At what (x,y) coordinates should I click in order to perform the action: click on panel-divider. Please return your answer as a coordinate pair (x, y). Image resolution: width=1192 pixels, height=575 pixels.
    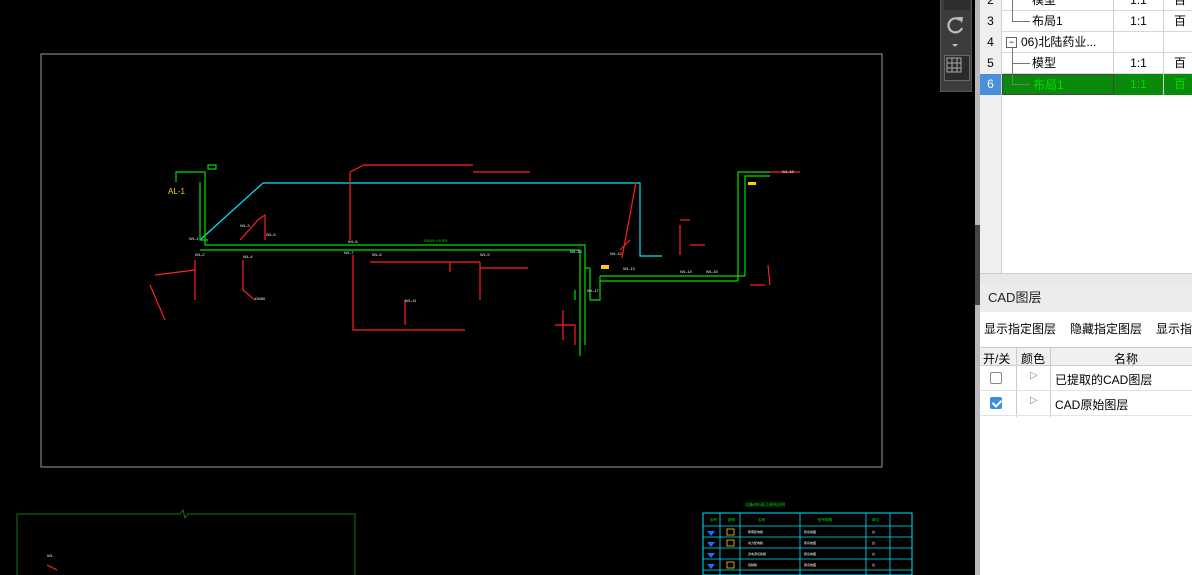
    Looking at the image, I should click on (1086, 278).